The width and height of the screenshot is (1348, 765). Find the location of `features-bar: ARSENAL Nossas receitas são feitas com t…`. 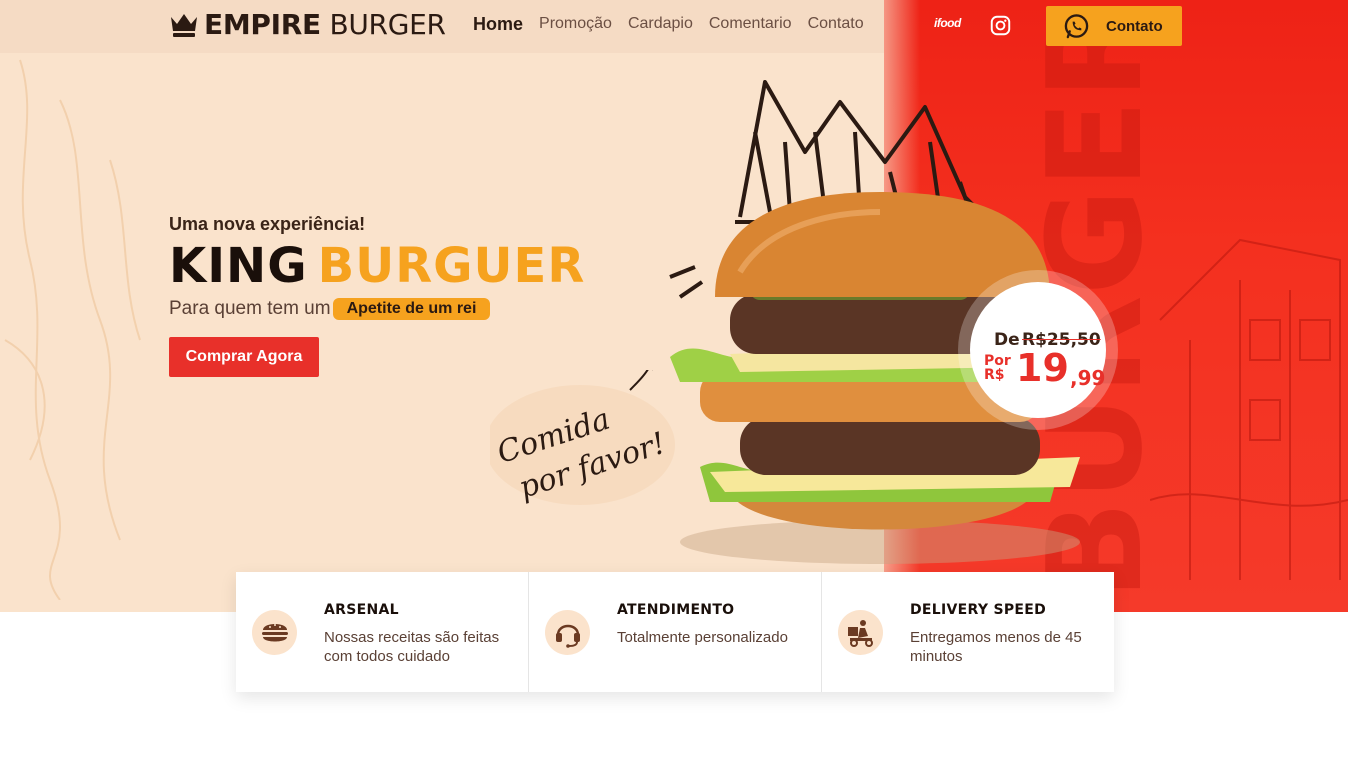

features-bar: ARSENAL Nossas receitas são feitas com t… is located at coordinates (675, 632).